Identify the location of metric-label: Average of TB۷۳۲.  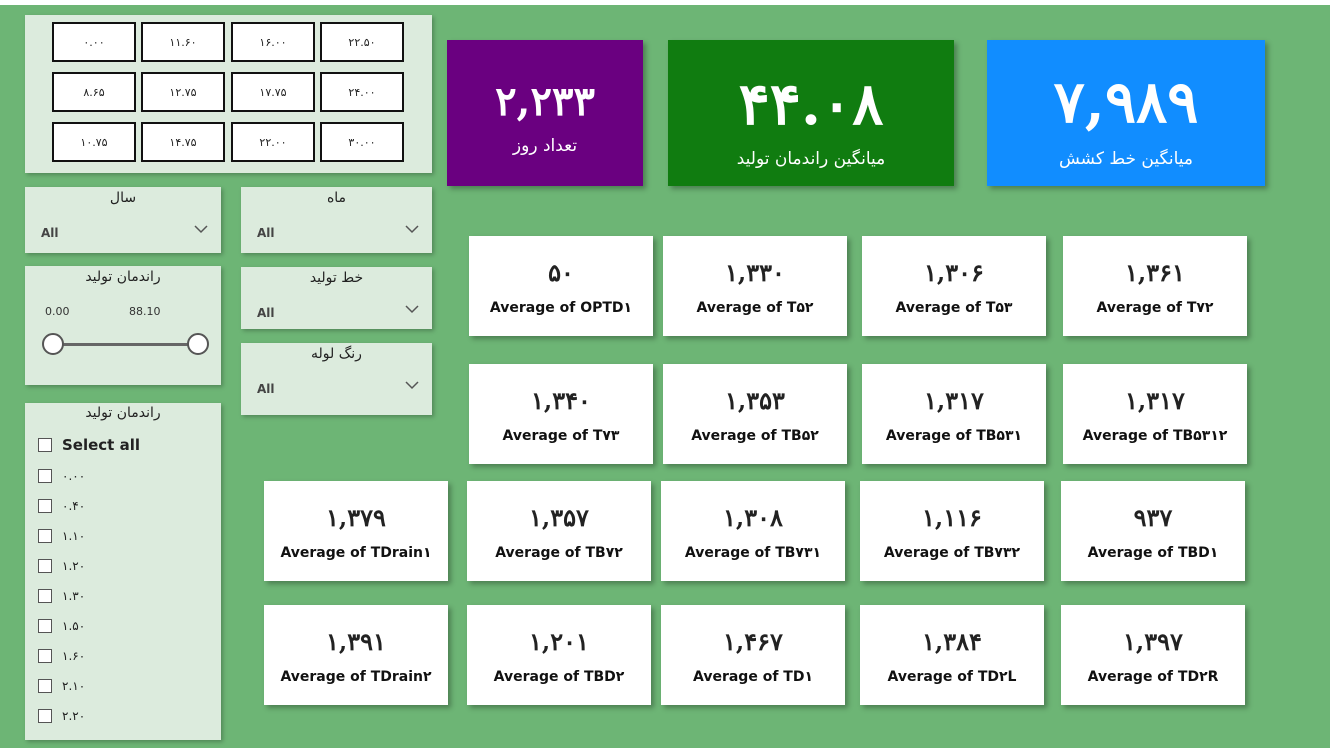
(952, 553).